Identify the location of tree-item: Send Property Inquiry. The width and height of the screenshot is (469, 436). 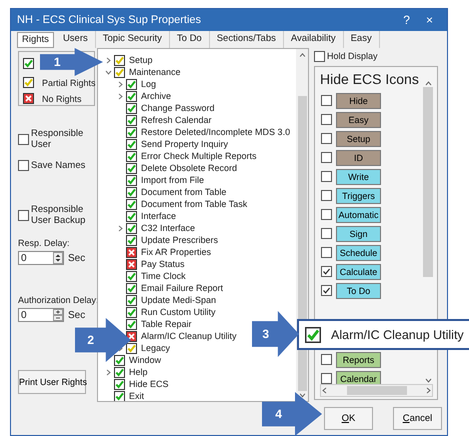
(184, 144).